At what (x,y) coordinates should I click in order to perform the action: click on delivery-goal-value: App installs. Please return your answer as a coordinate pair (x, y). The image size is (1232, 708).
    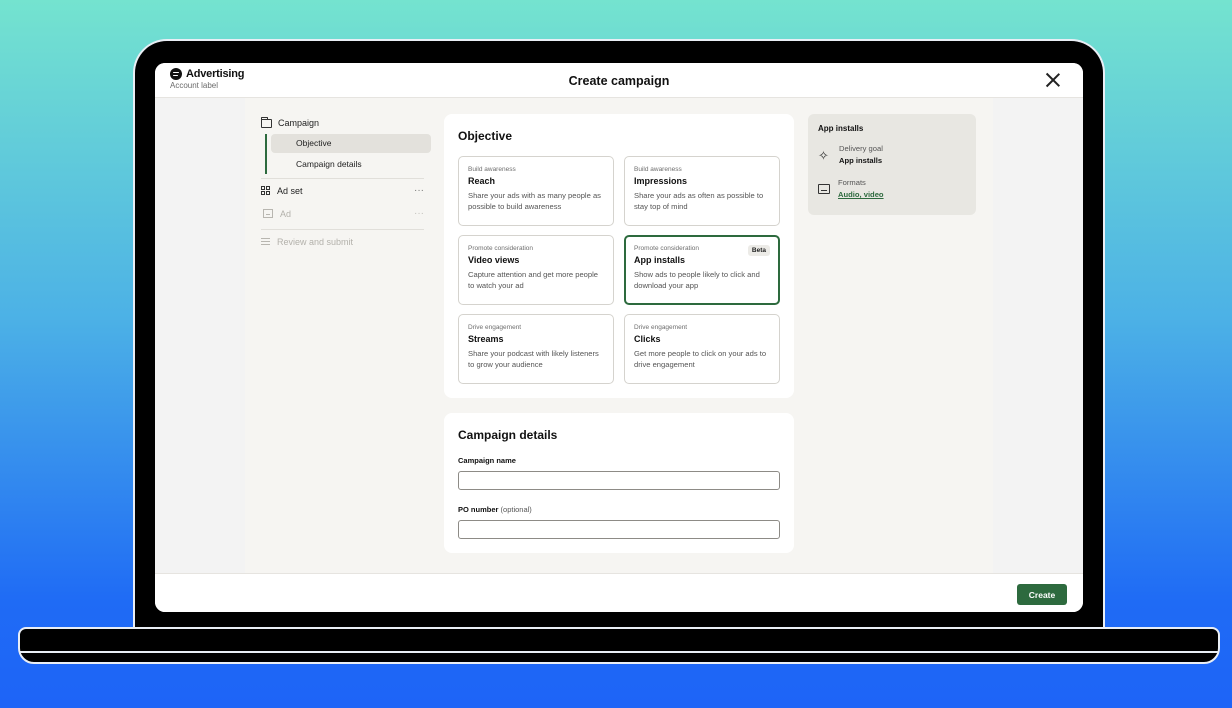
    Looking at the image, I should click on (861, 160).